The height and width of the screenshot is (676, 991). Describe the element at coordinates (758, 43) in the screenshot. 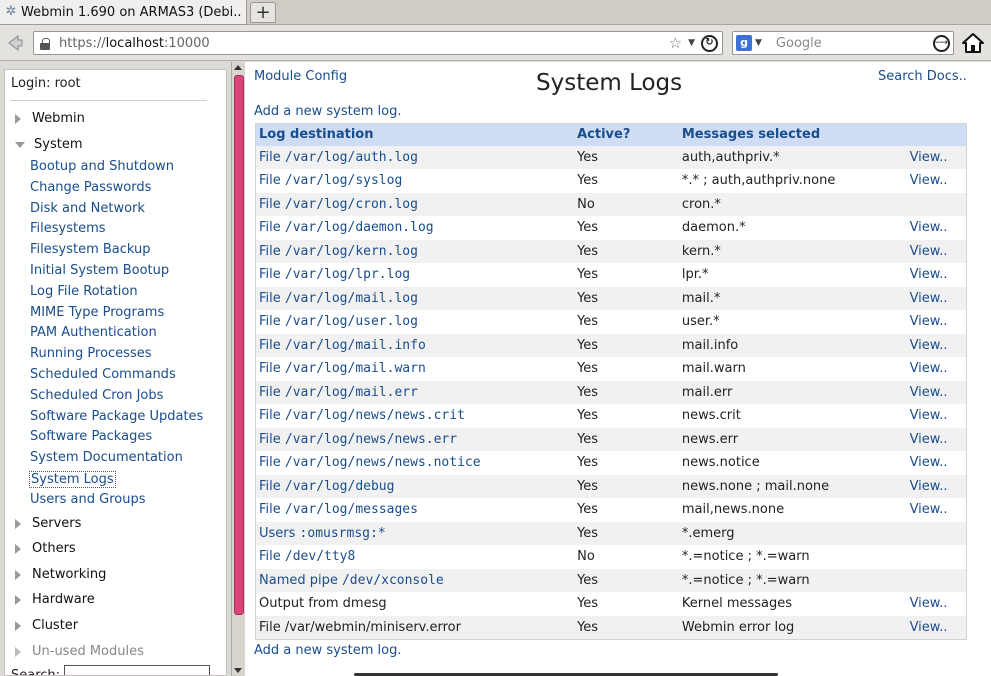

I see `engine-dropdown-icon: ▼` at that location.